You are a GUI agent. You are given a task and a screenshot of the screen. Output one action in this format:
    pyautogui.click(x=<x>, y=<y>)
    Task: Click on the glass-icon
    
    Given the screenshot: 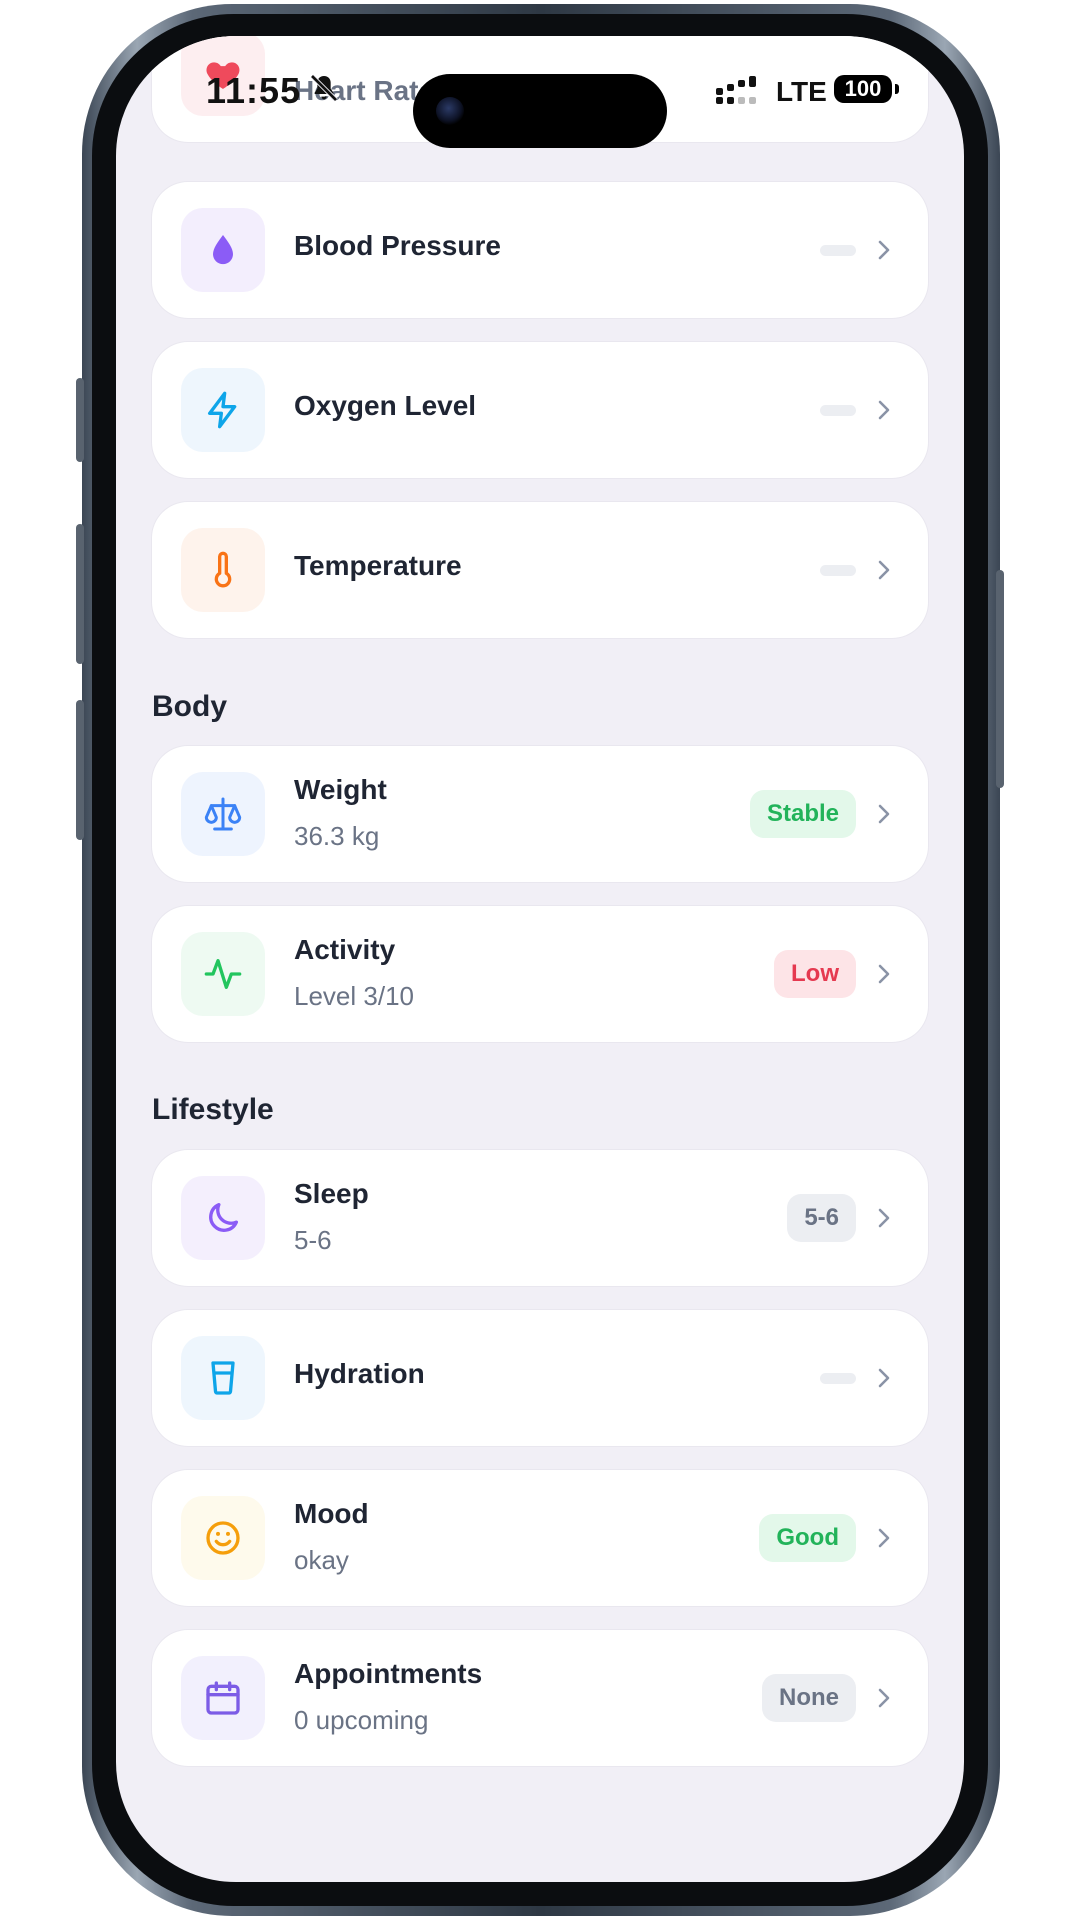 What is the action you would take?
    pyautogui.click(x=223, y=1378)
    